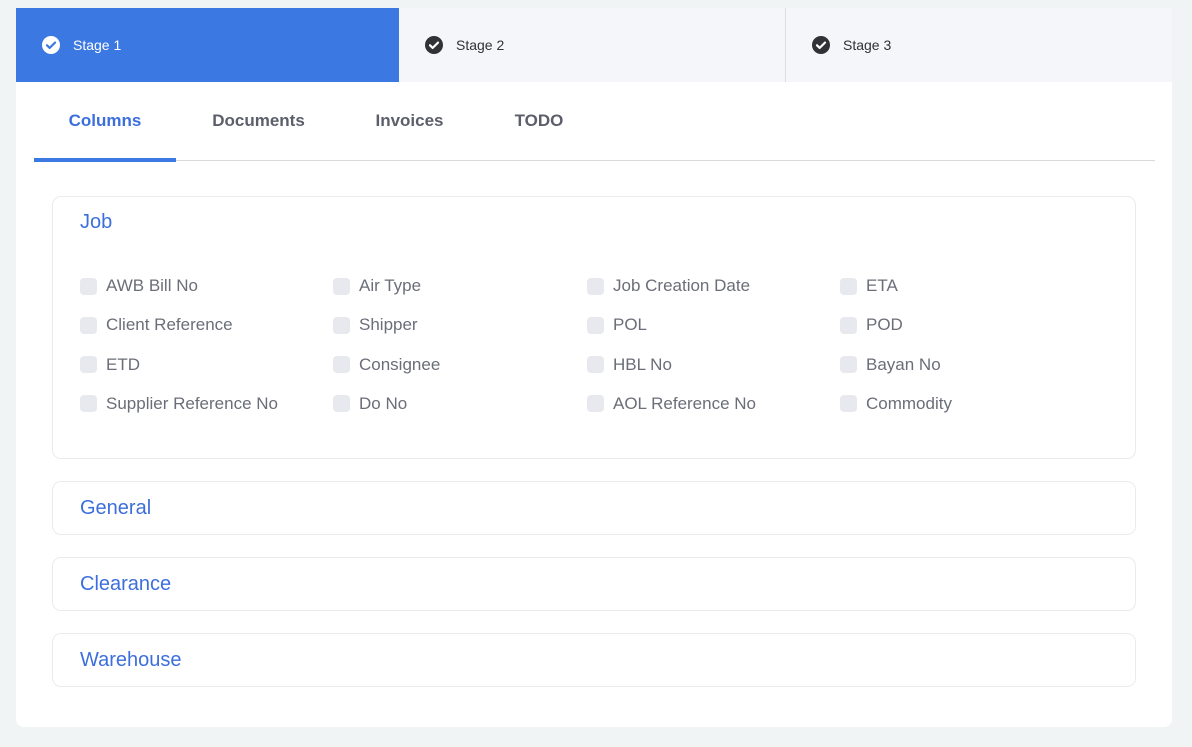 Image resolution: width=1192 pixels, height=747 pixels. Describe the element at coordinates (909, 403) in the screenshot. I see `option-label: Commodity` at that location.